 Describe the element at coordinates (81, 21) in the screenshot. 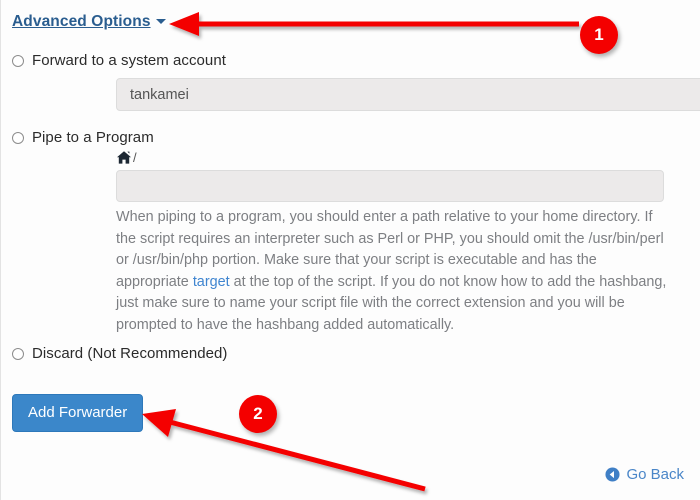

I see `advanced-options-label: Advanced Options` at that location.